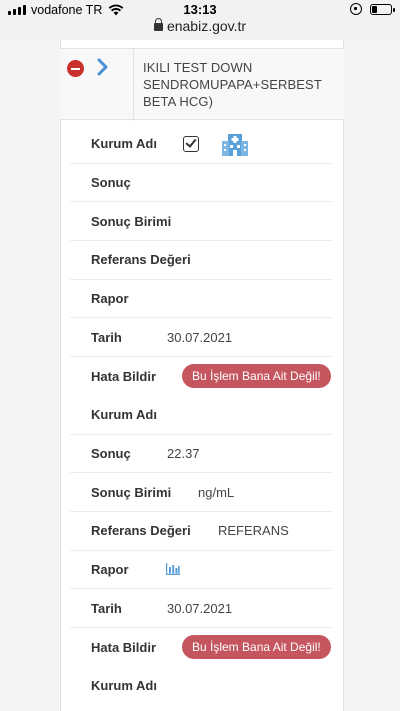  I want to click on status-right, so click(372, 9).